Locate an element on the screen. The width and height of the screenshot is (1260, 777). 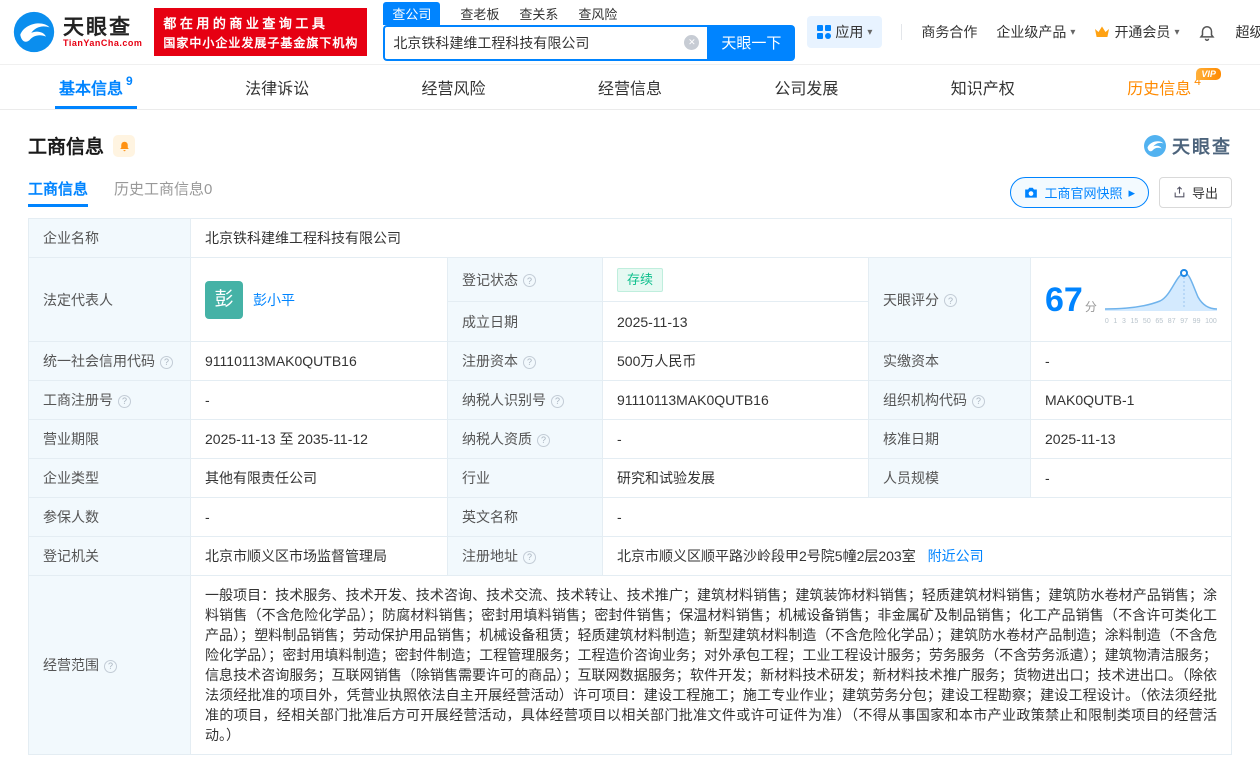
subtab-history-business-info: 历史工商信息0 is located at coordinates (163, 192).